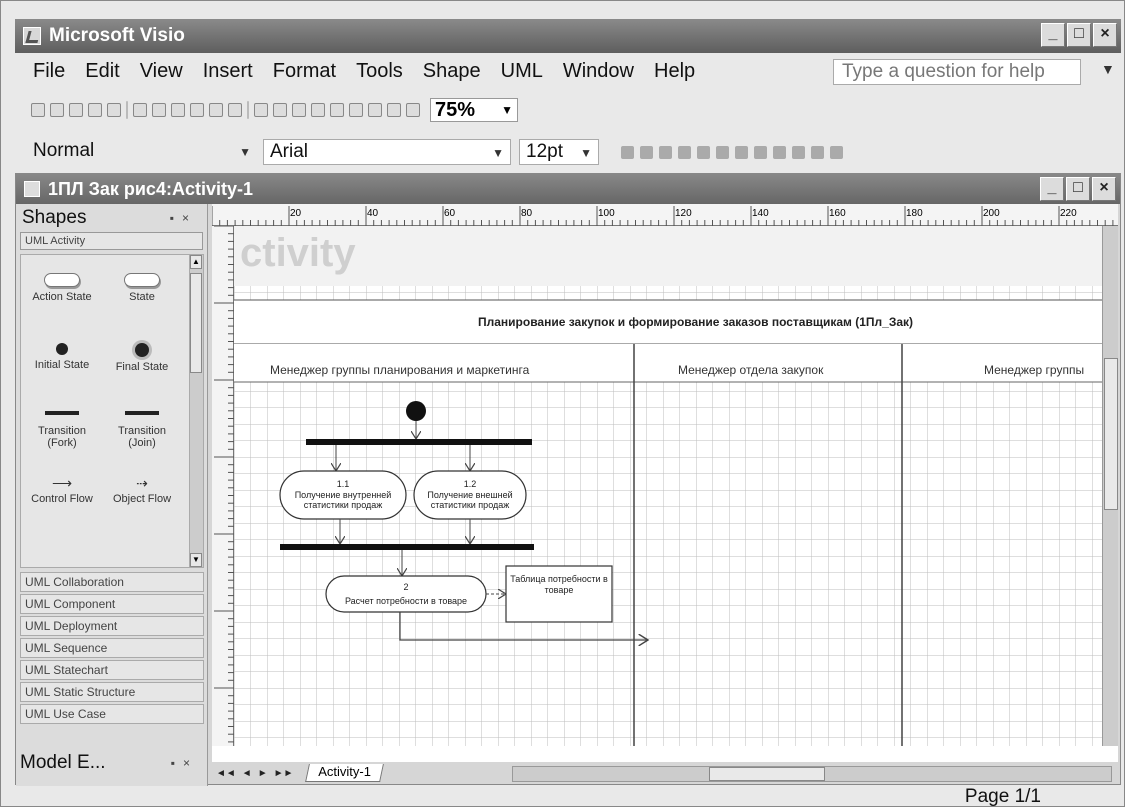 This screenshot has width=1125, height=808. I want to click on join-bar, so click(407, 547).